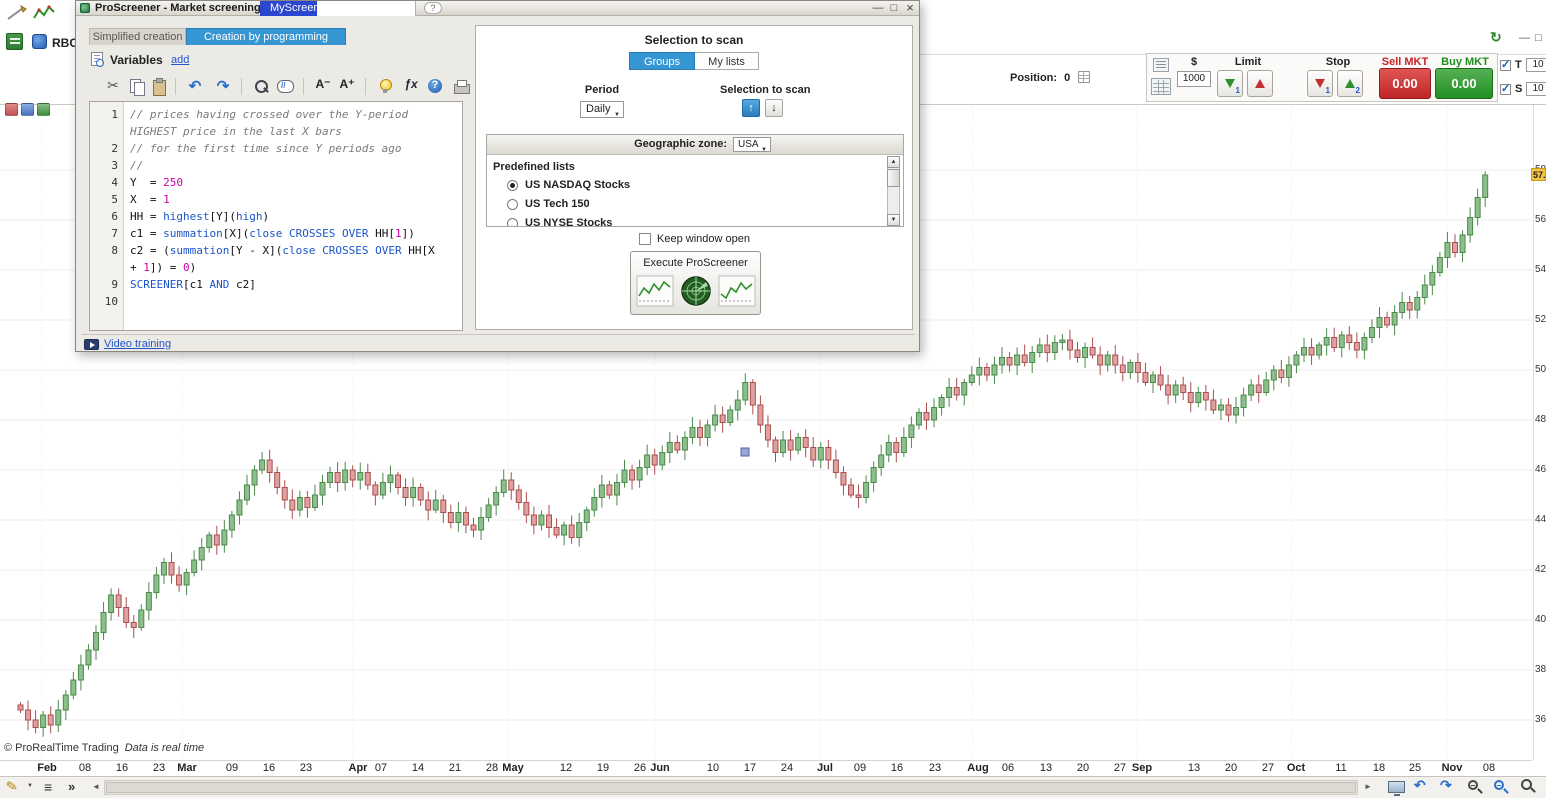 This screenshot has width=1546, height=798. I want to click on time-axis-label: 23, so click(935, 768).